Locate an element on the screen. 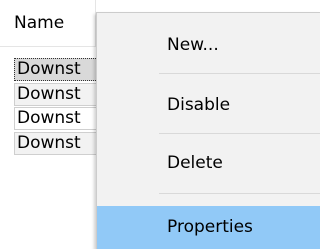 Image resolution: width=320 pixels, height=249 pixels. menu-item-delete: Delete is located at coordinates (208, 163).